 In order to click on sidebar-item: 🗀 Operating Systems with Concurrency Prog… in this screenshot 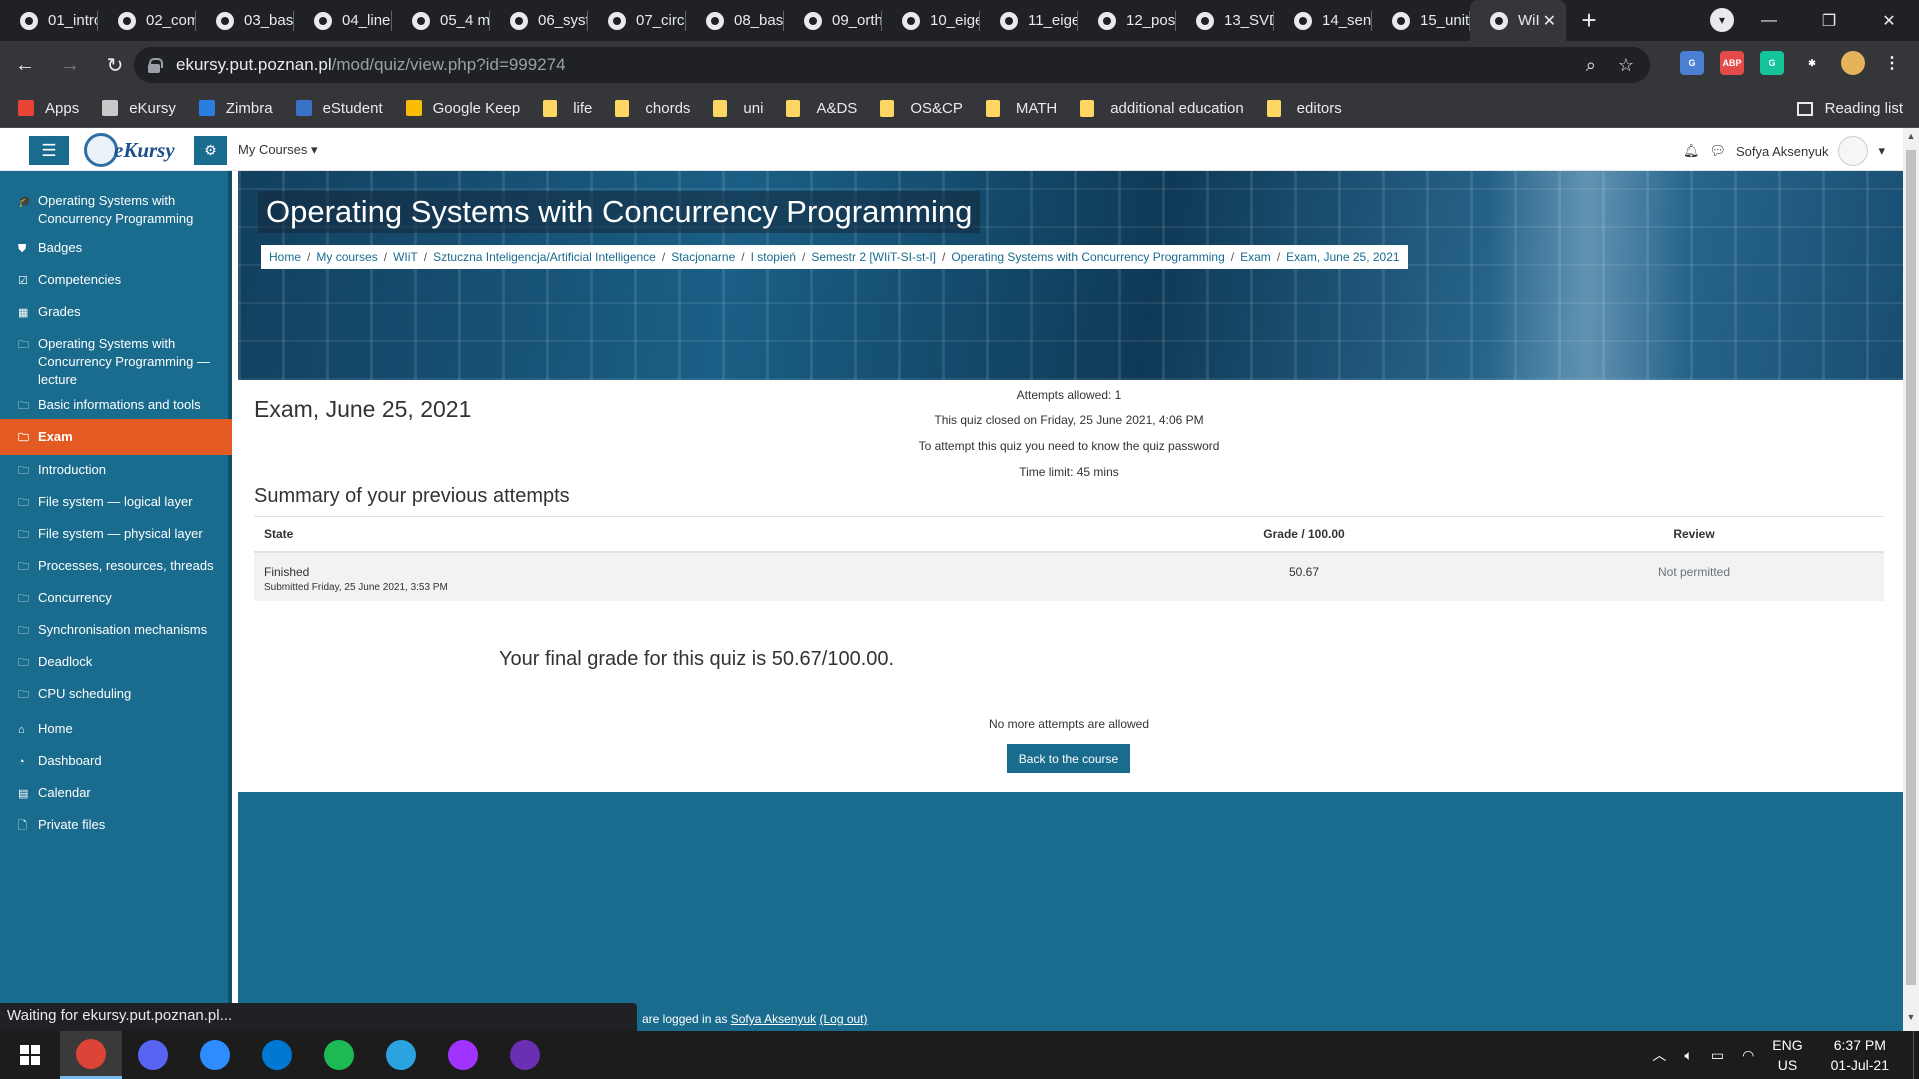, I will do `click(116, 362)`.